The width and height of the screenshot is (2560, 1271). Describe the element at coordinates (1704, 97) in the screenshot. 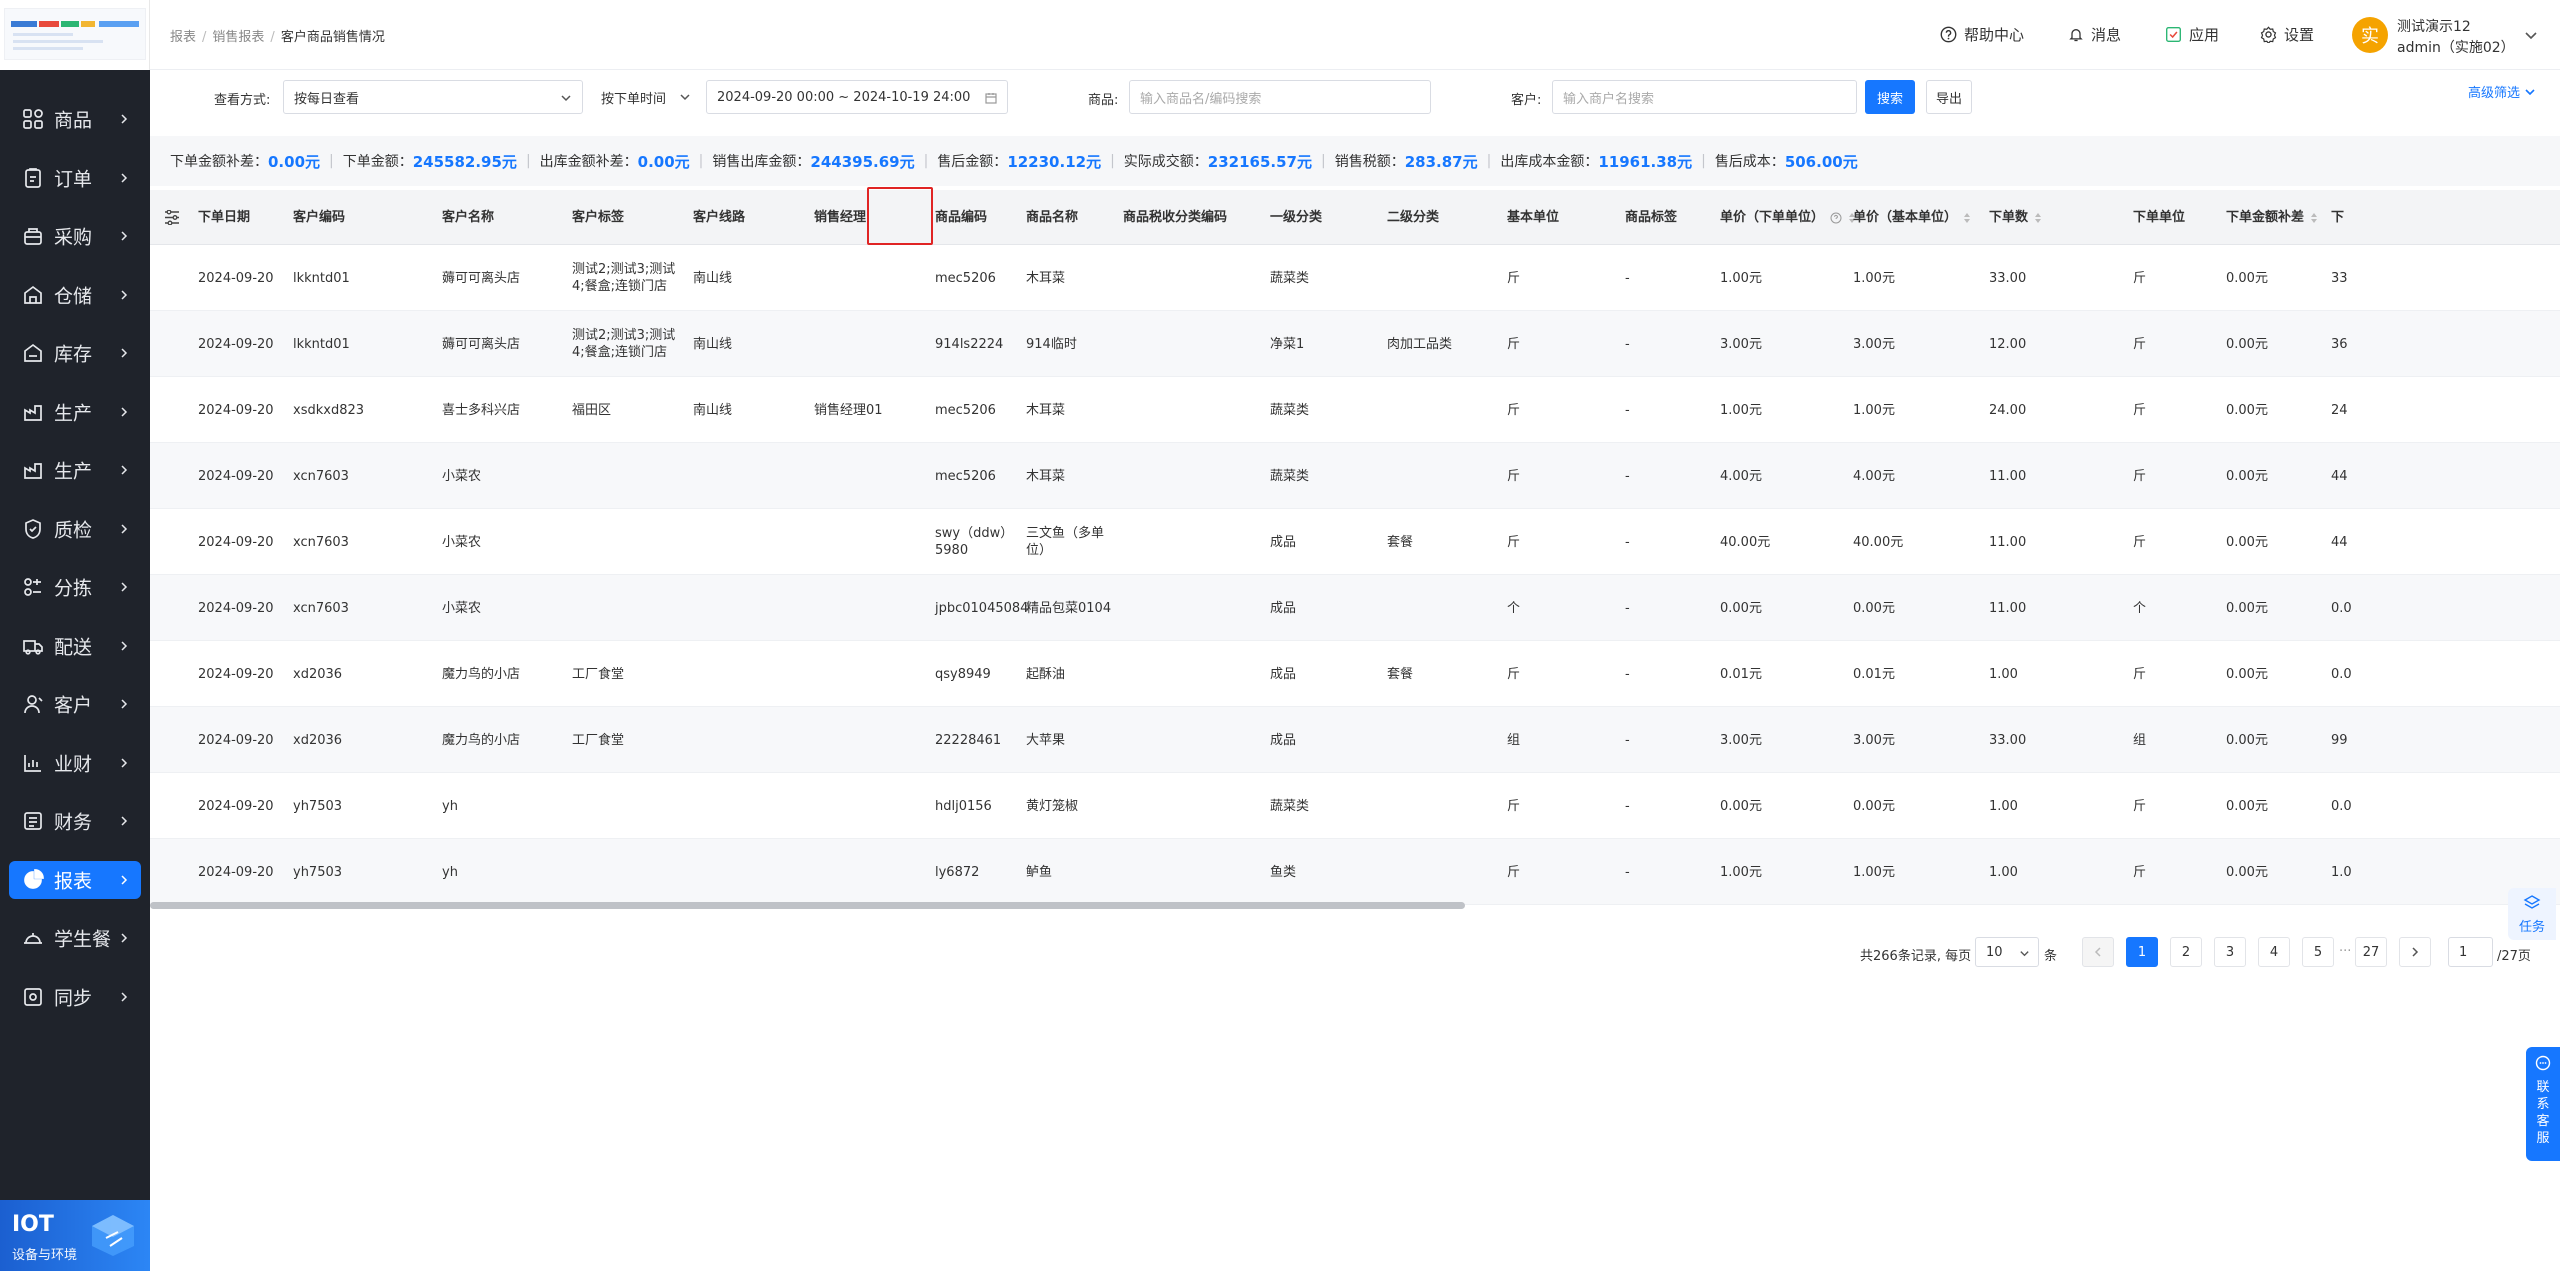

I see `customer-search-input: 输入商户名搜索` at that location.